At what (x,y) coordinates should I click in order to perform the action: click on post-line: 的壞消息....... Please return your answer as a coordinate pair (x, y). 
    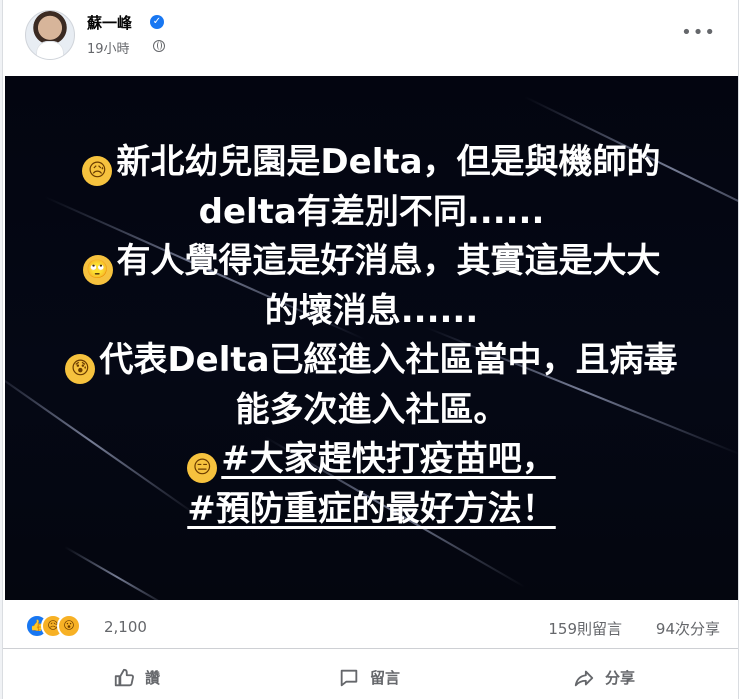
    Looking at the image, I should click on (371, 310).